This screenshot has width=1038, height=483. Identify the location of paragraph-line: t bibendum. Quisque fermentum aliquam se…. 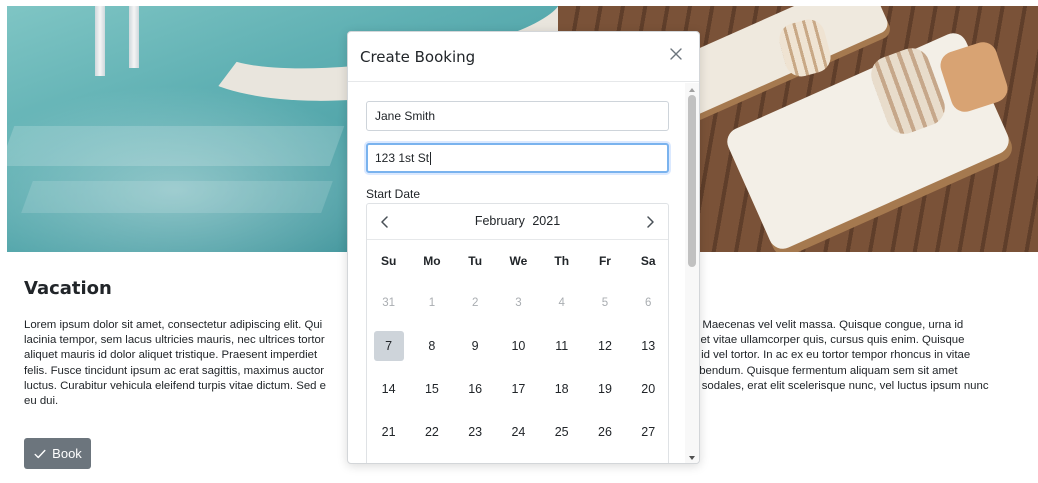
(821, 370).